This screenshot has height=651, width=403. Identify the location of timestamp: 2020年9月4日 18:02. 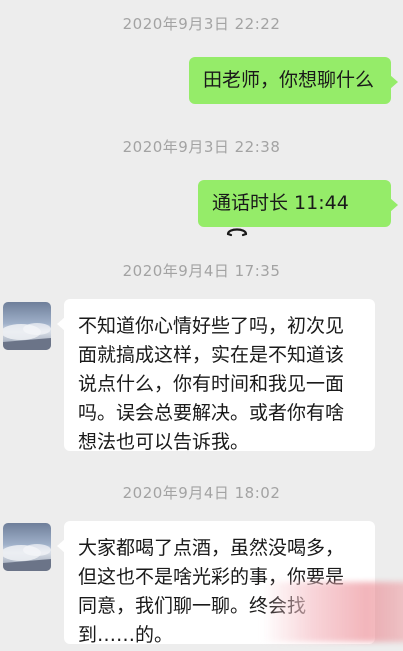
(201, 493).